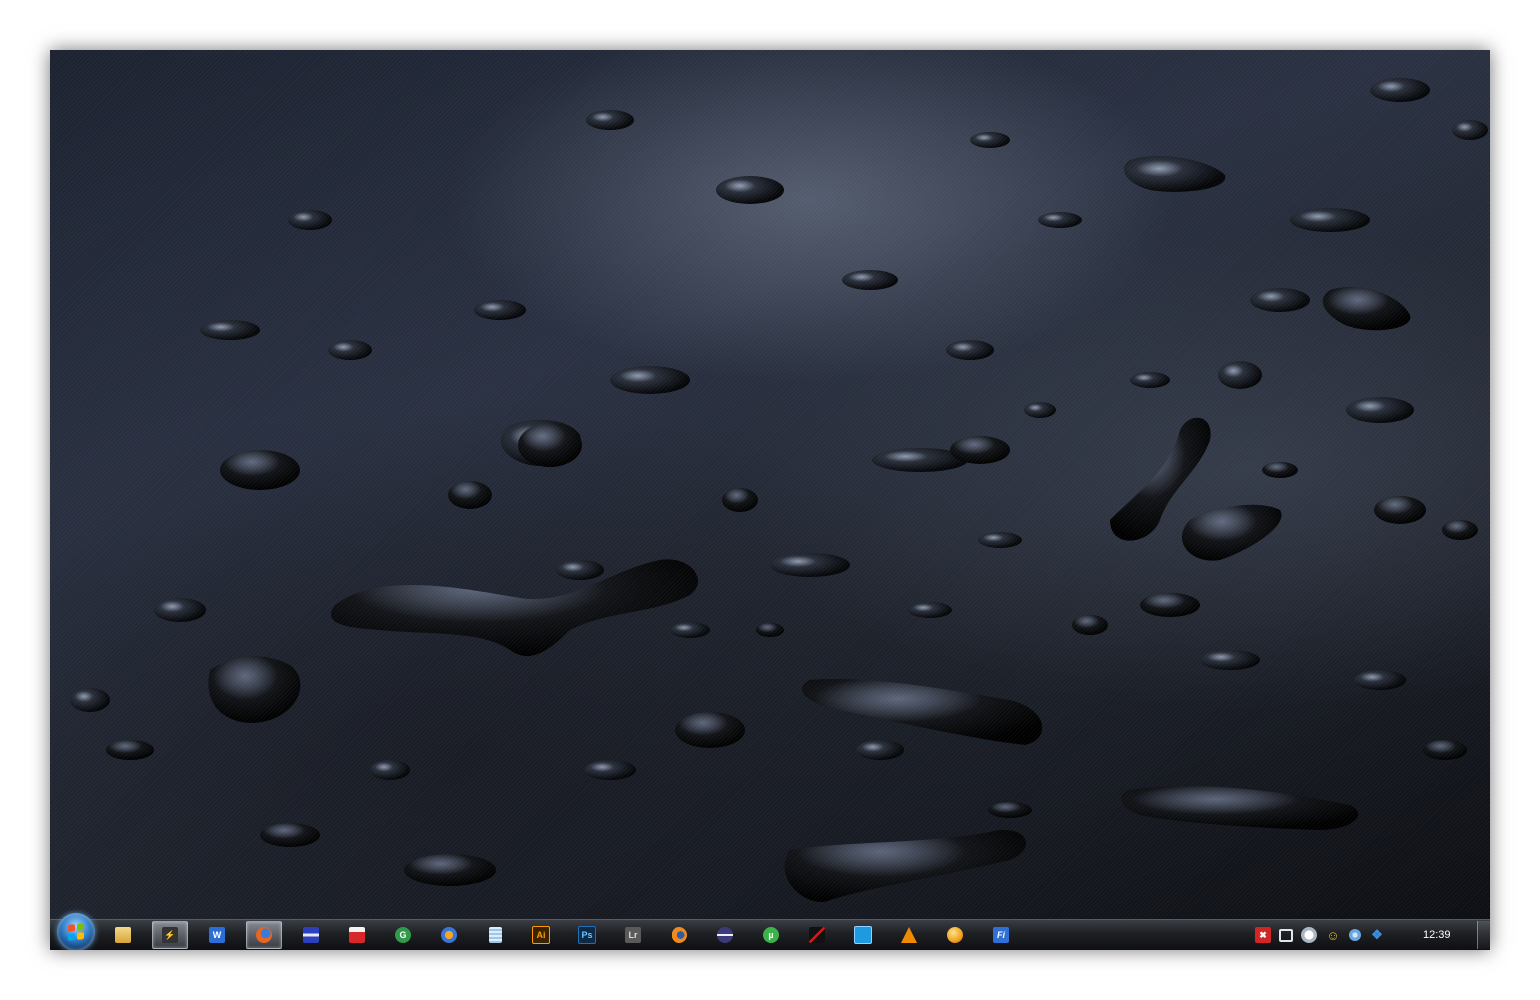  What do you see at coordinates (1263, 935) in the screenshot?
I see `red-shield-icon: ✖` at bounding box center [1263, 935].